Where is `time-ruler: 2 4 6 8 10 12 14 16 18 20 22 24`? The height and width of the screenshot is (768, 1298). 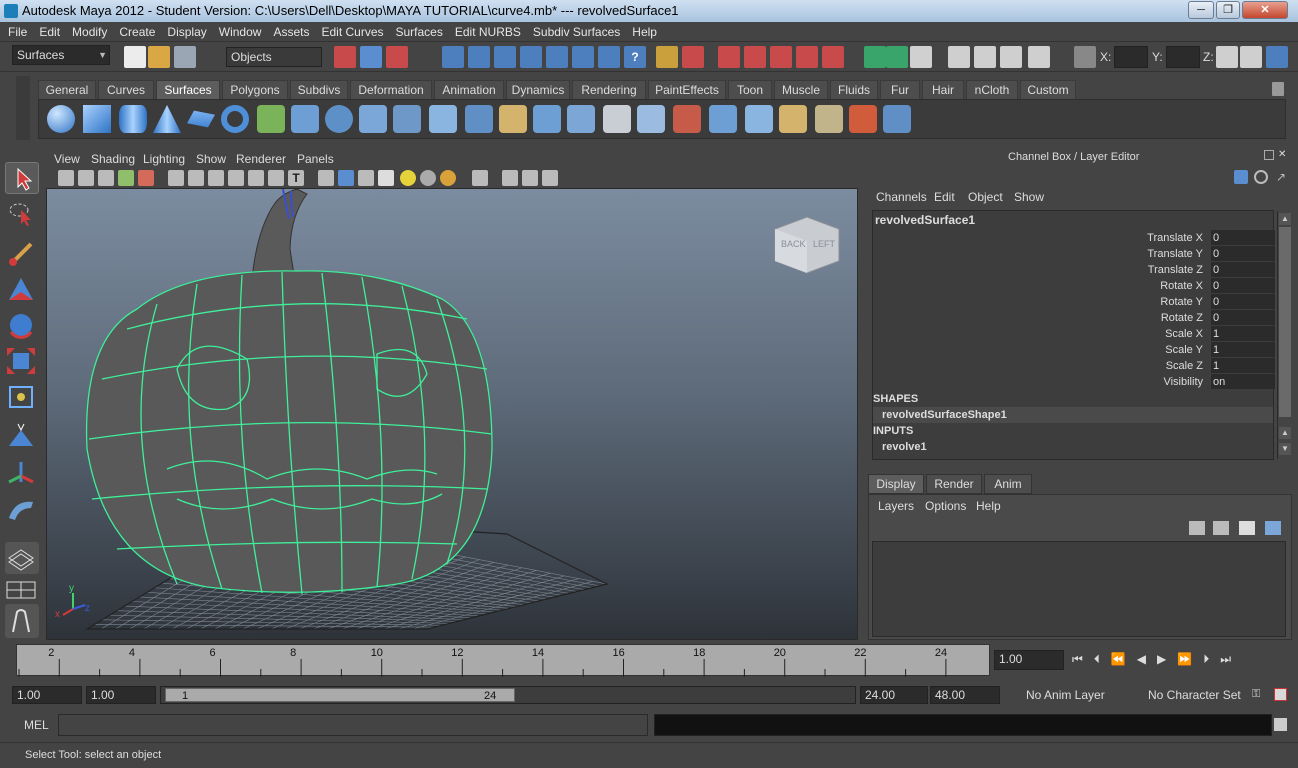
time-ruler: 2 4 6 8 10 12 14 16 18 20 22 24 is located at coordinates (503, 660).